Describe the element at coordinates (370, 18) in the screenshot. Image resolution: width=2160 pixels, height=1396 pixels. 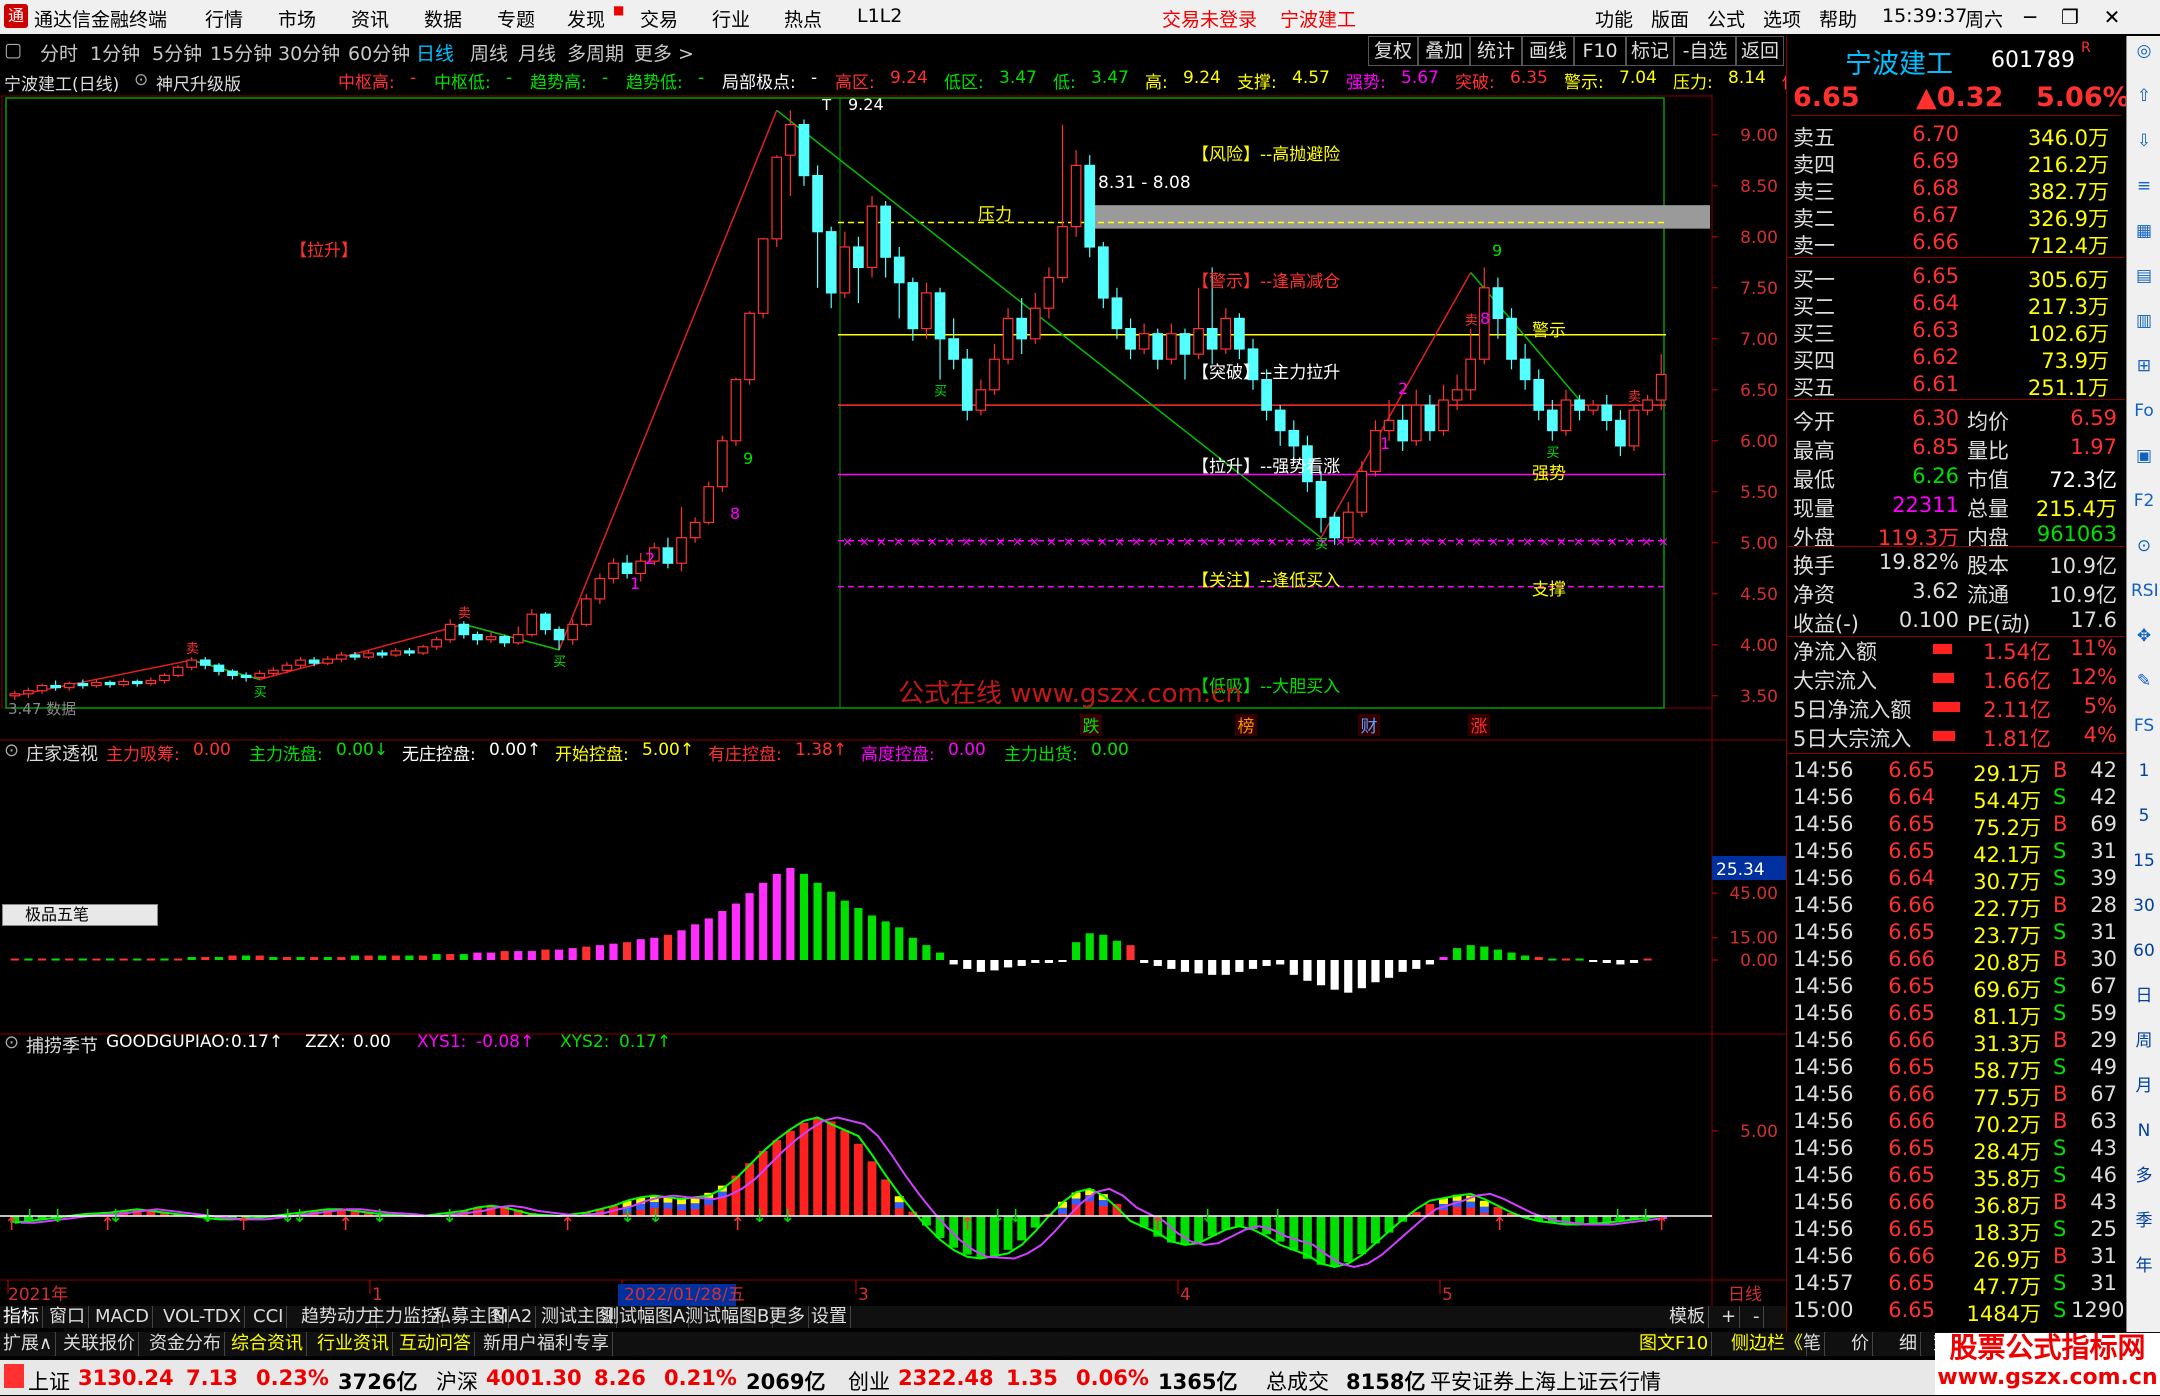
I see `menu-news: 资讯` at that location.